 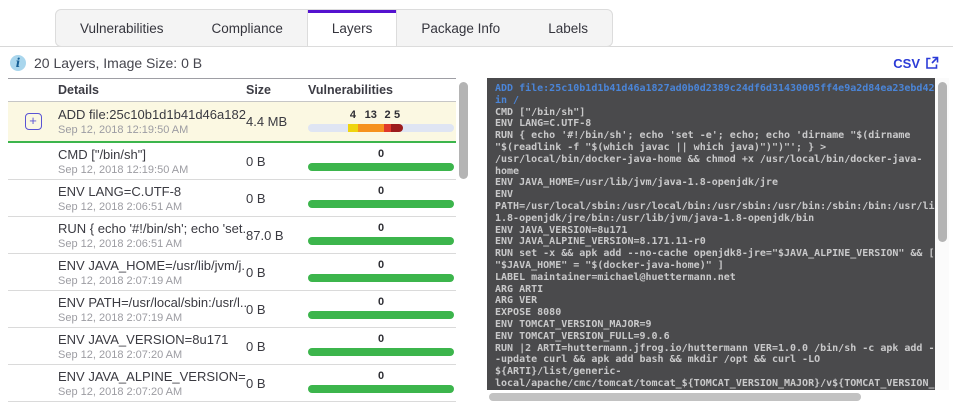 I want to click on tab-package-info: Package Info, so click(x=460, y=28).